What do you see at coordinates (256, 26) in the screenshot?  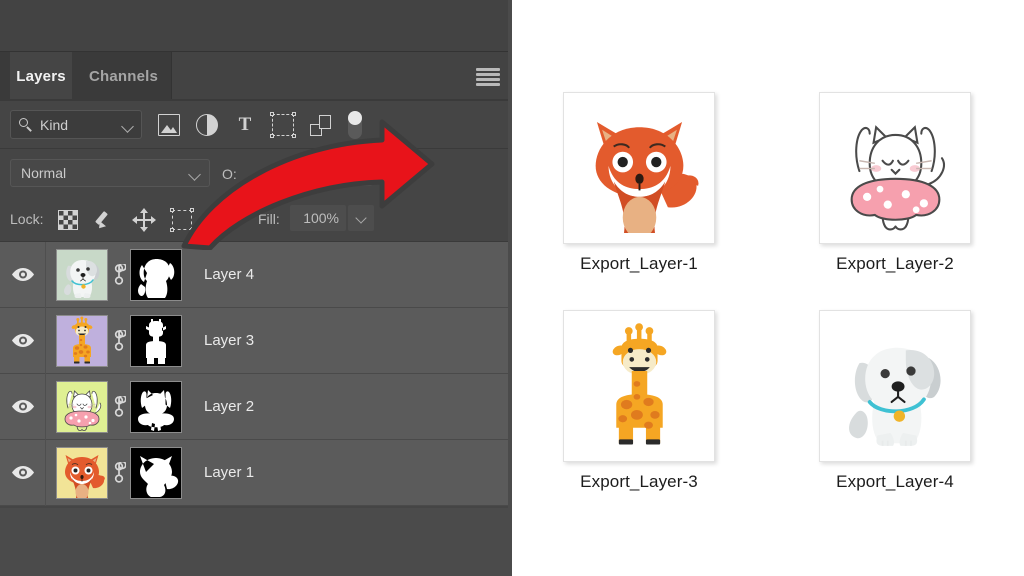 I see `panel-top-gap` at bounding box center [256, 26].